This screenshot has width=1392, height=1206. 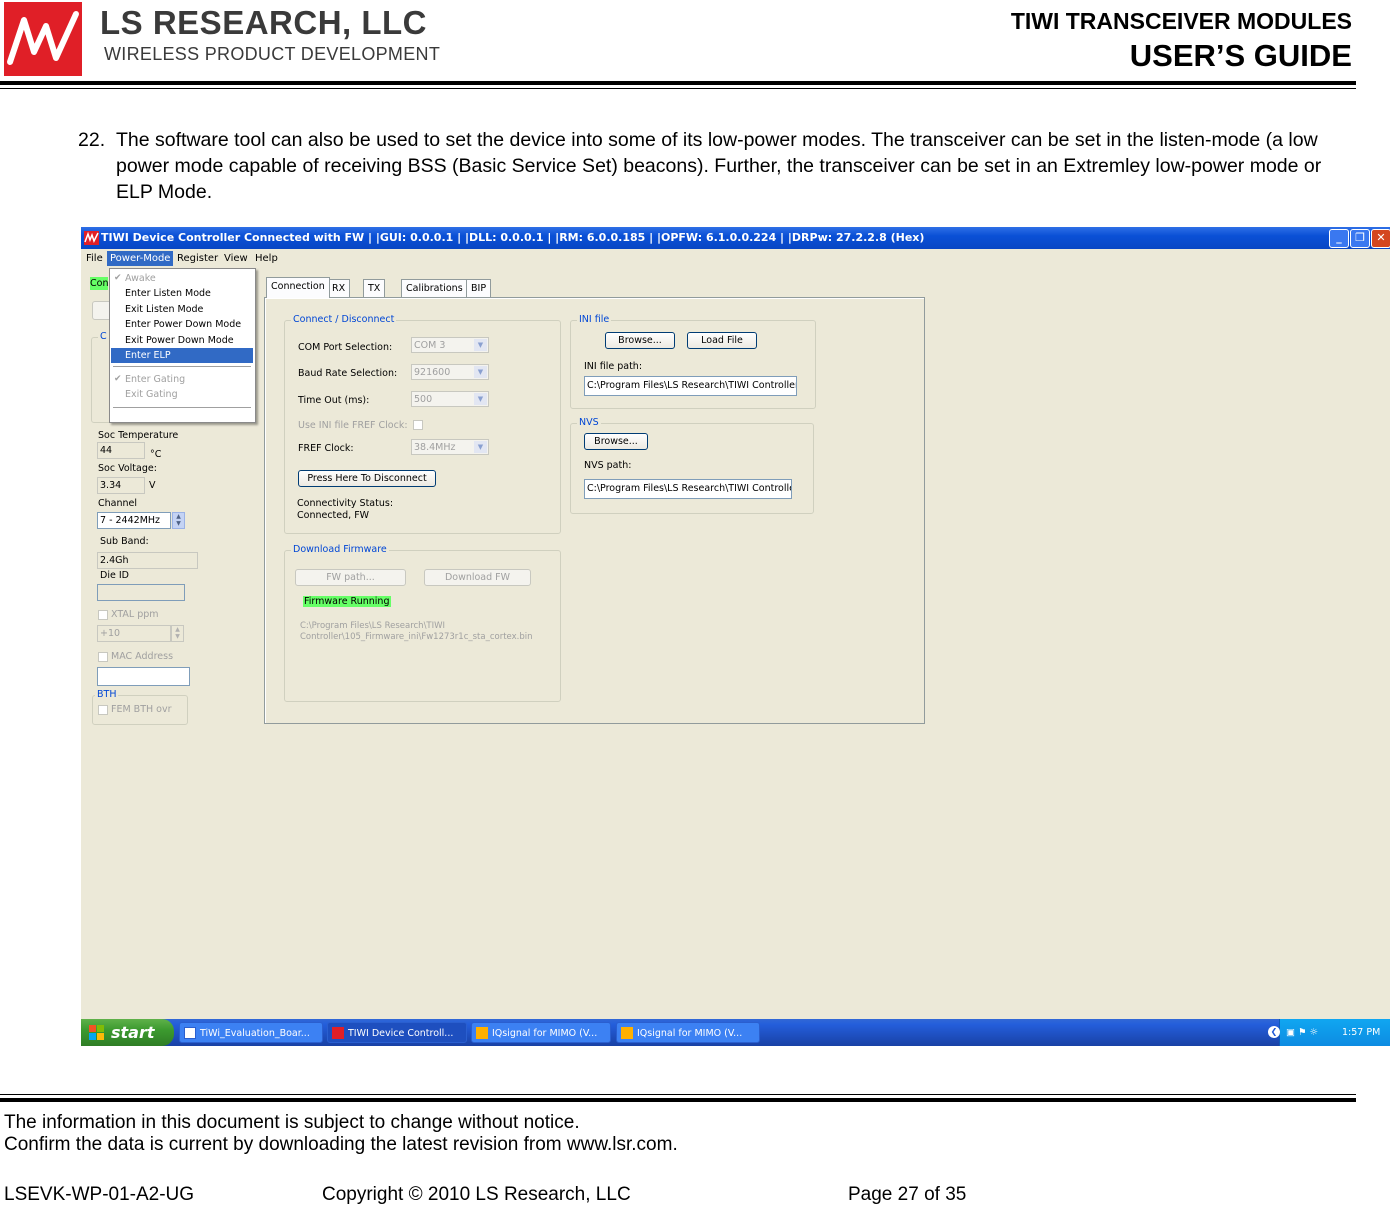 I want to click on disconnect-button: Press Here To Disconnect, so click(x=367, y=478).